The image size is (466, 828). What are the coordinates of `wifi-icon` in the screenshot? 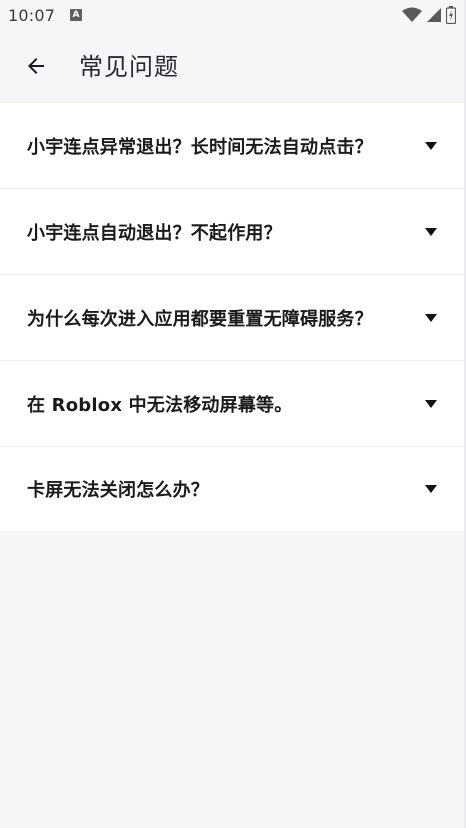 It's located at (412, 14).